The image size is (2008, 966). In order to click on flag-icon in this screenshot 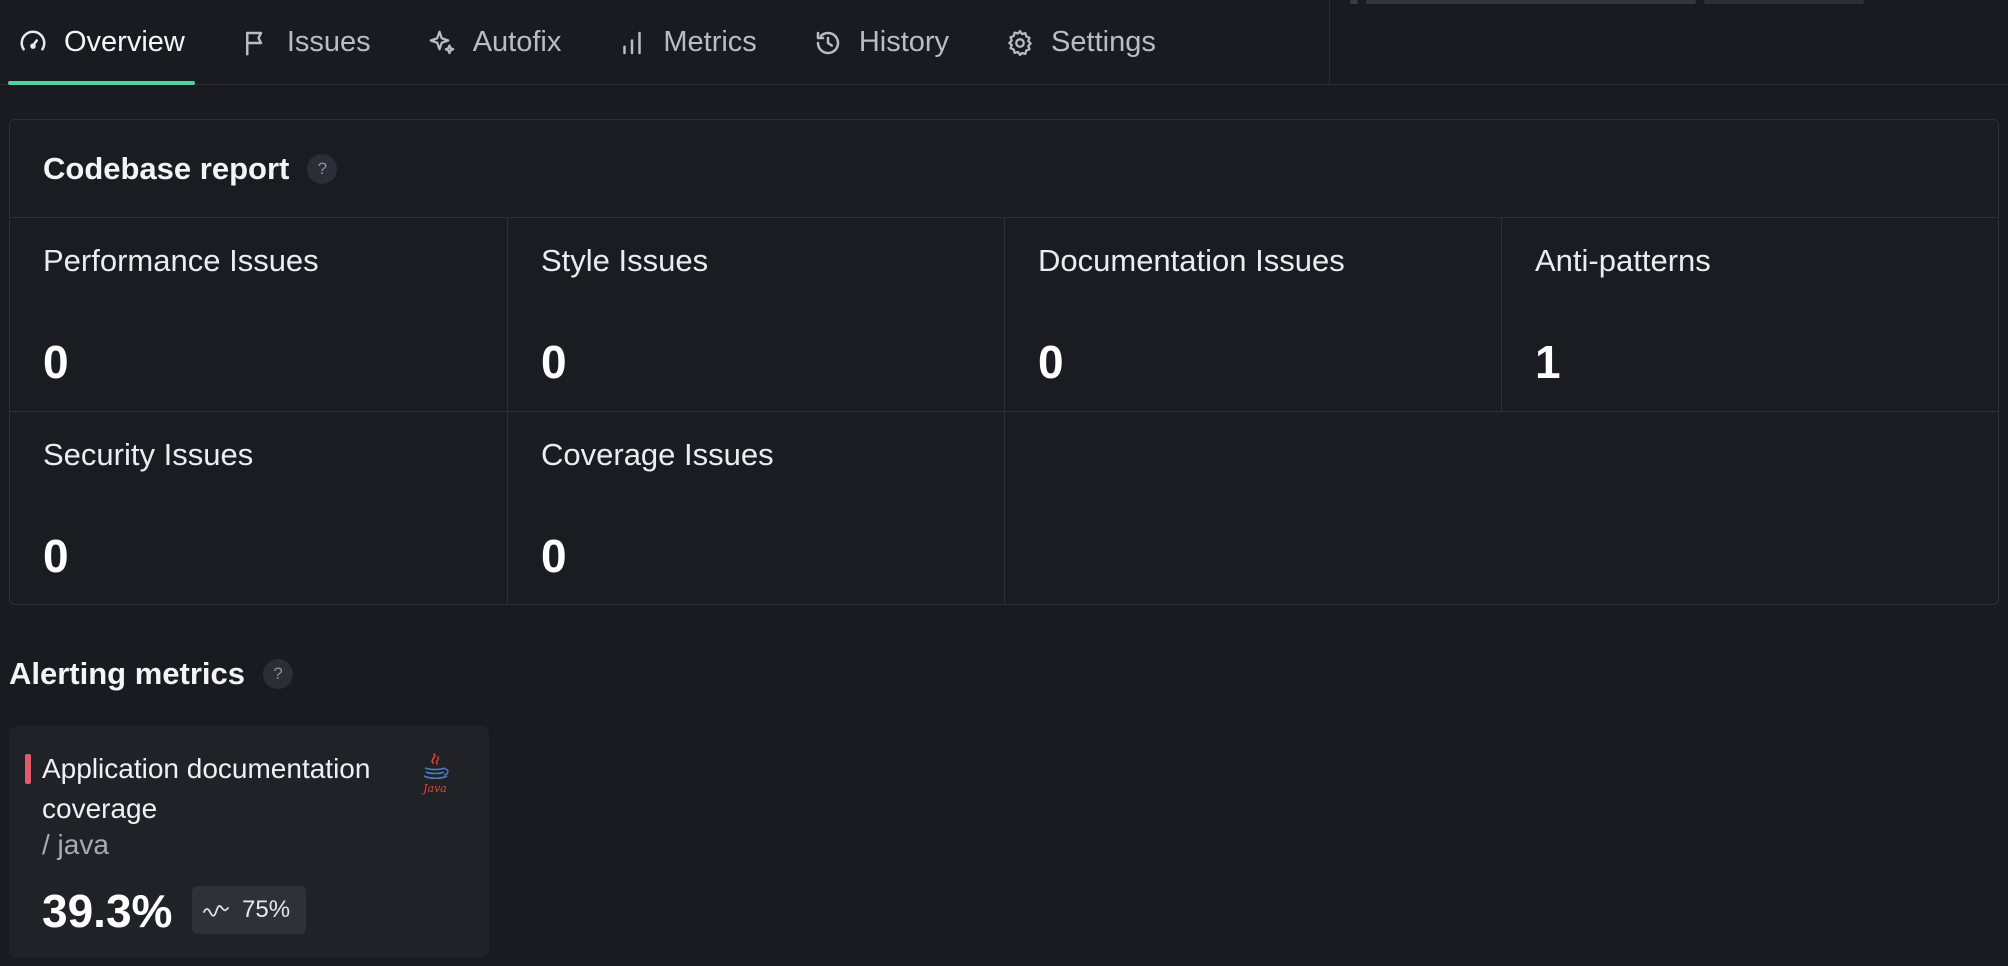, I will do `click(256, 43)`.